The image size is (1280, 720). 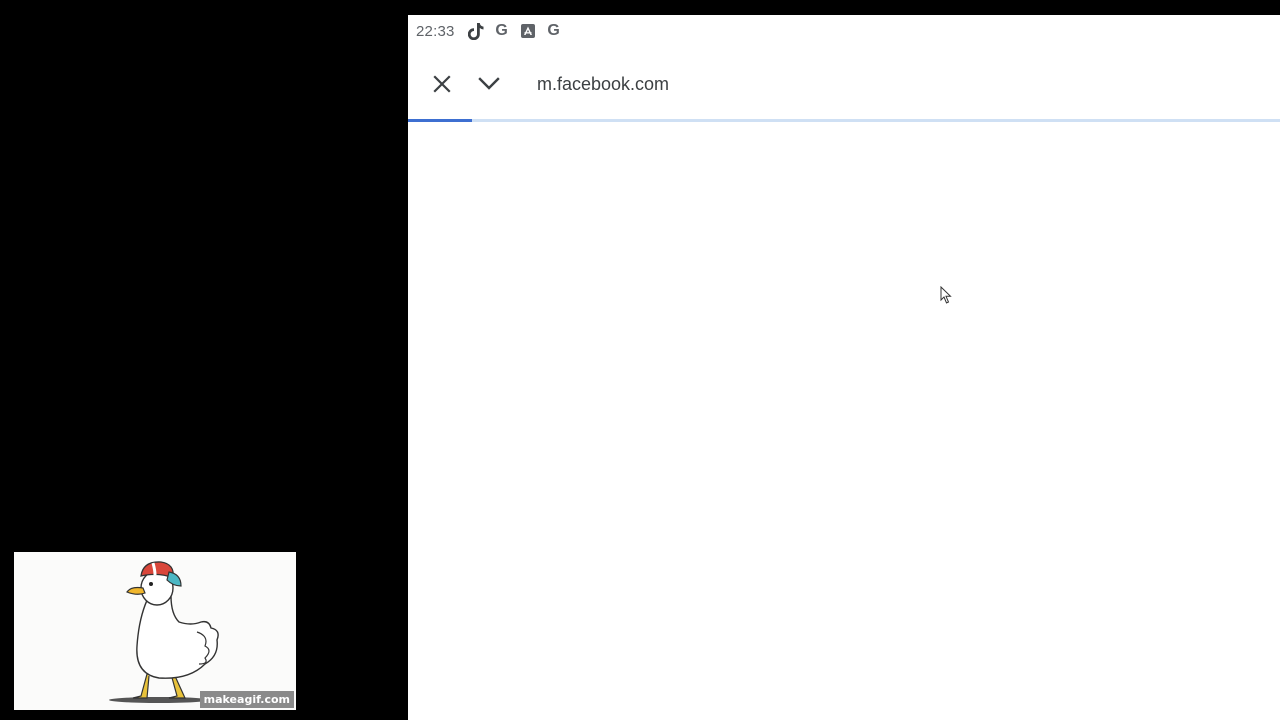 I want to click on chevron-down-icon, so click(x=489, y=83).